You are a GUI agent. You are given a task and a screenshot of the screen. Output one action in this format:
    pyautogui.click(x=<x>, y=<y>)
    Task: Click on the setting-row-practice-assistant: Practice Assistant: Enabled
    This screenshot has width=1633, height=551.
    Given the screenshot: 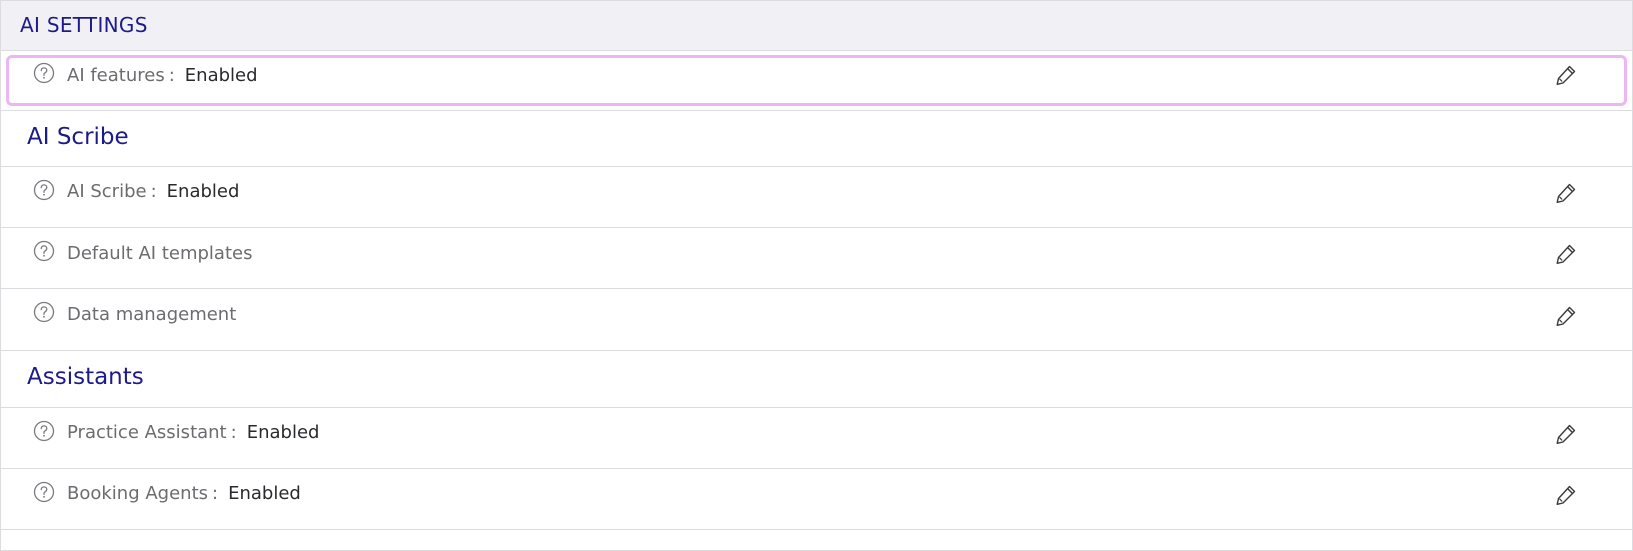 What is the action you would take?
    pyautogui.click(x=816, y=438)
    